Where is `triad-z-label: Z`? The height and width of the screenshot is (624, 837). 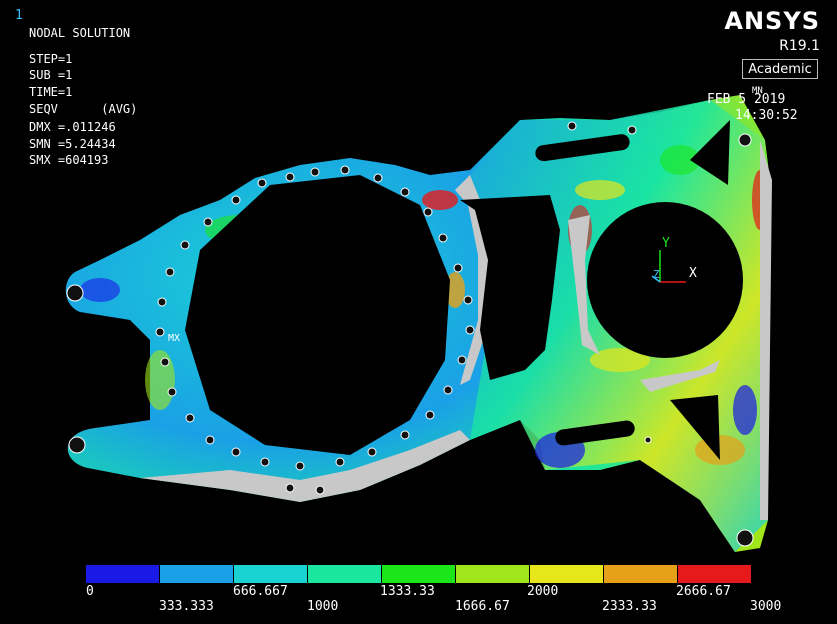 triad-z-label: Z is located at coordinates (656, 274).